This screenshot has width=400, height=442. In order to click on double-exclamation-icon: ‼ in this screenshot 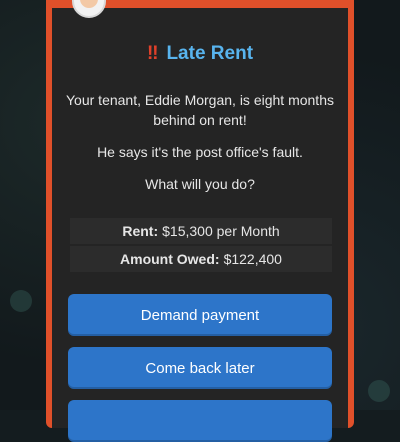, I will do `click(152, 53)`.